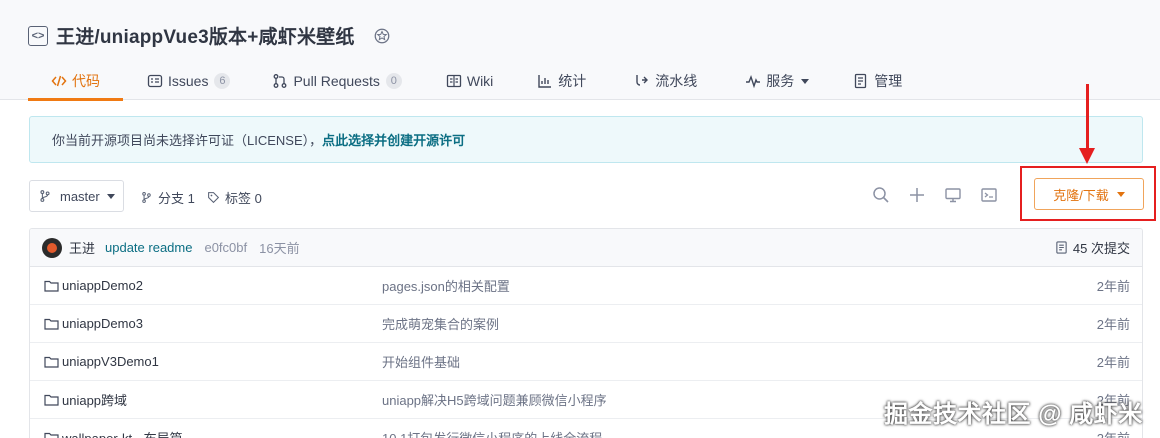 The image size is (1160, 438). I want to click on tab-service-label: 服务, so click(780, 81).